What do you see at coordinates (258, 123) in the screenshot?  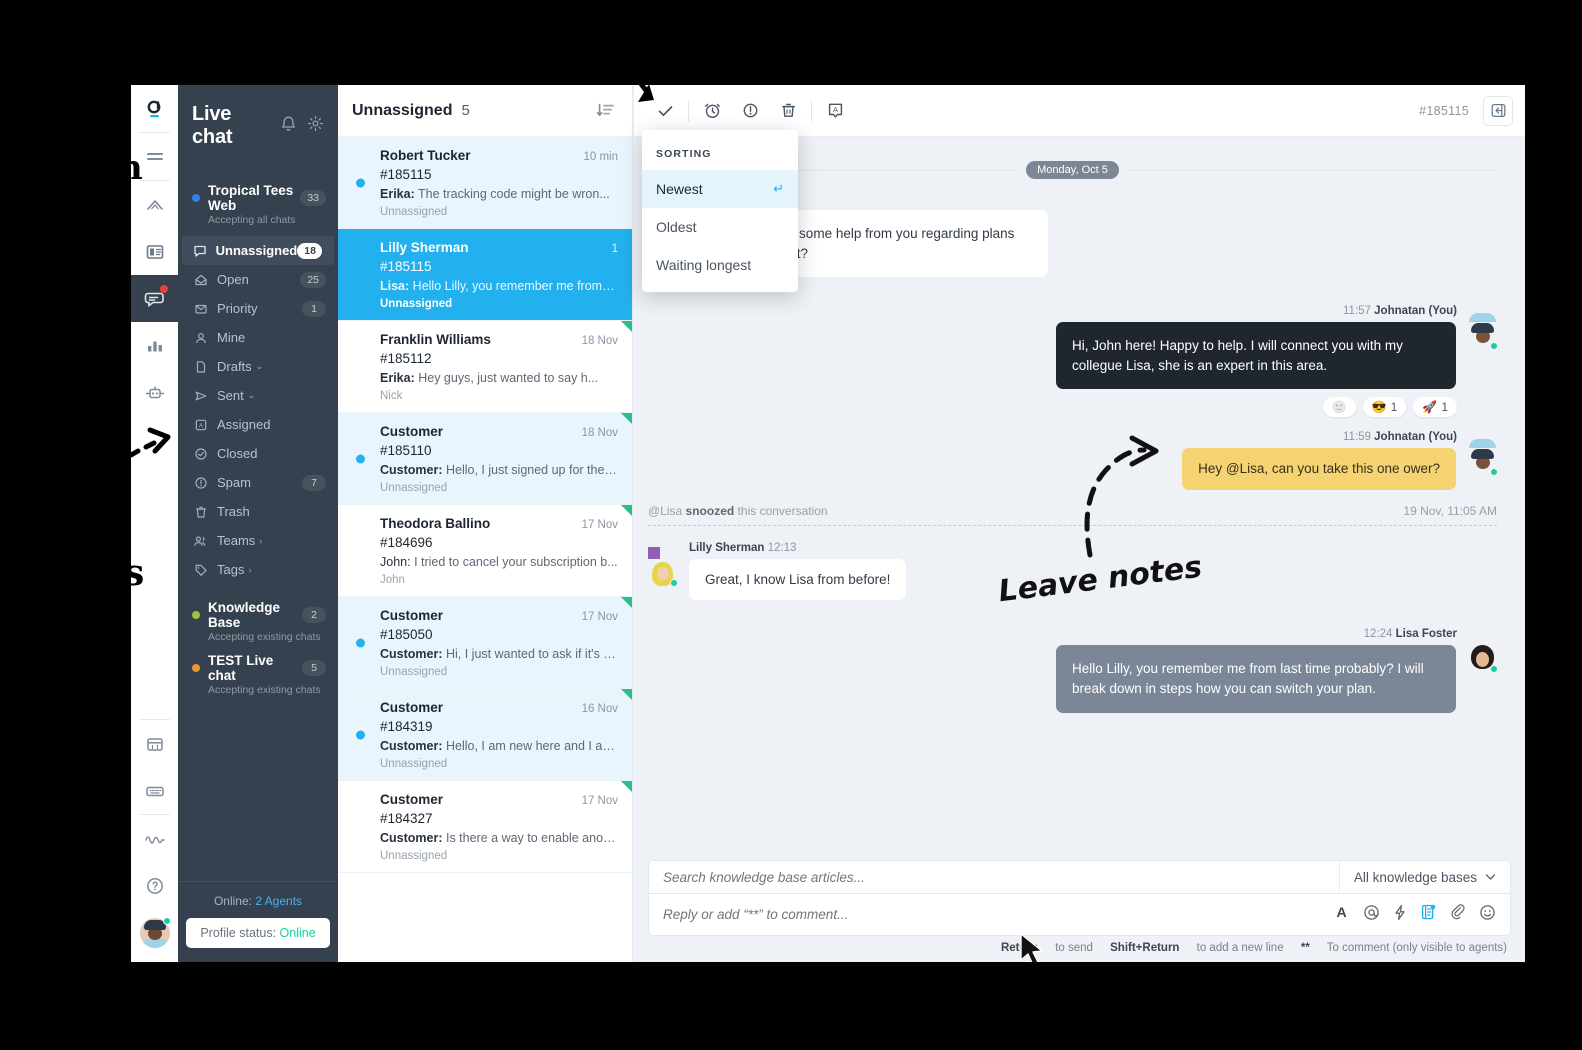 I see `sidebar-header: Live chat` at bounding box center [258, 123].